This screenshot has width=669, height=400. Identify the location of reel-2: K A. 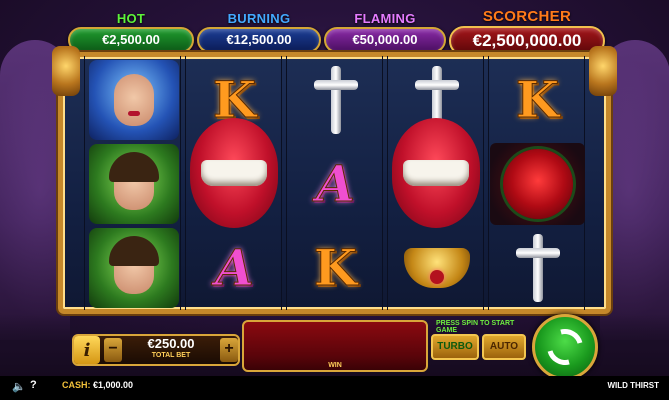
(233, 183).